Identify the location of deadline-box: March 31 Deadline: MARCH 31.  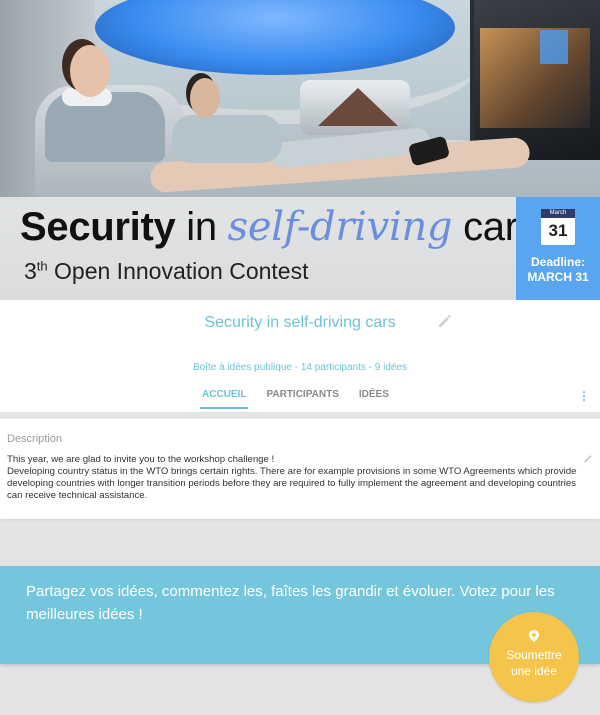
(558, 248).